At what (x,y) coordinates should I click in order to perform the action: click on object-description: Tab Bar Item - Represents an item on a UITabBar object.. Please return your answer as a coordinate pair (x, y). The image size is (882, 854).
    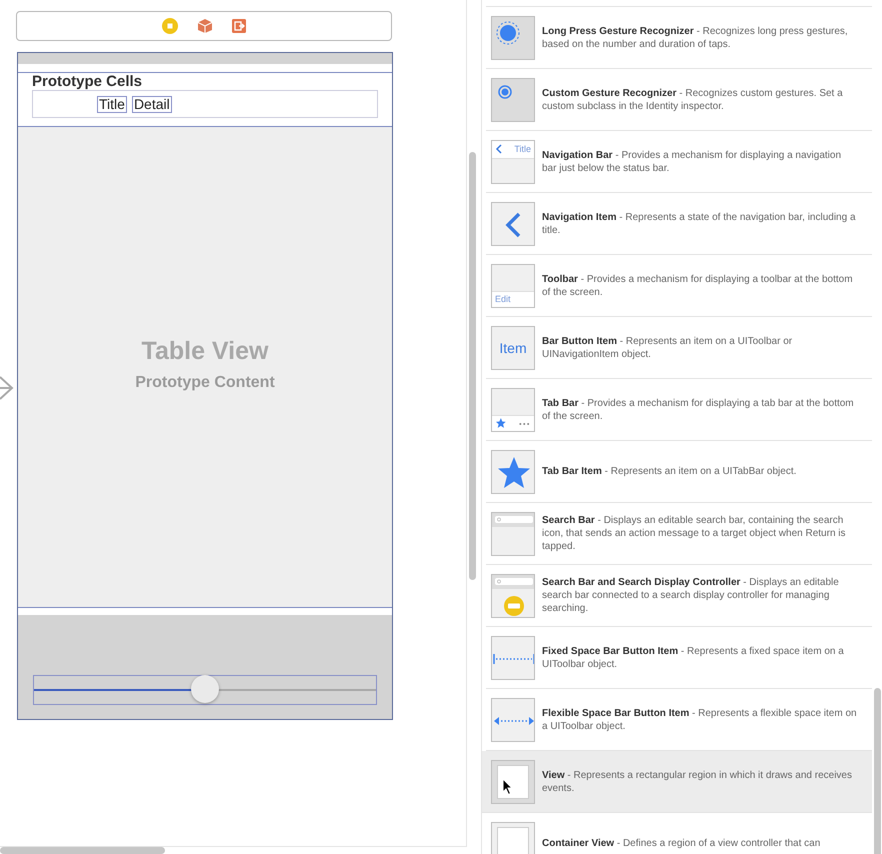
    Looking at the image, I should click on (670, 471).